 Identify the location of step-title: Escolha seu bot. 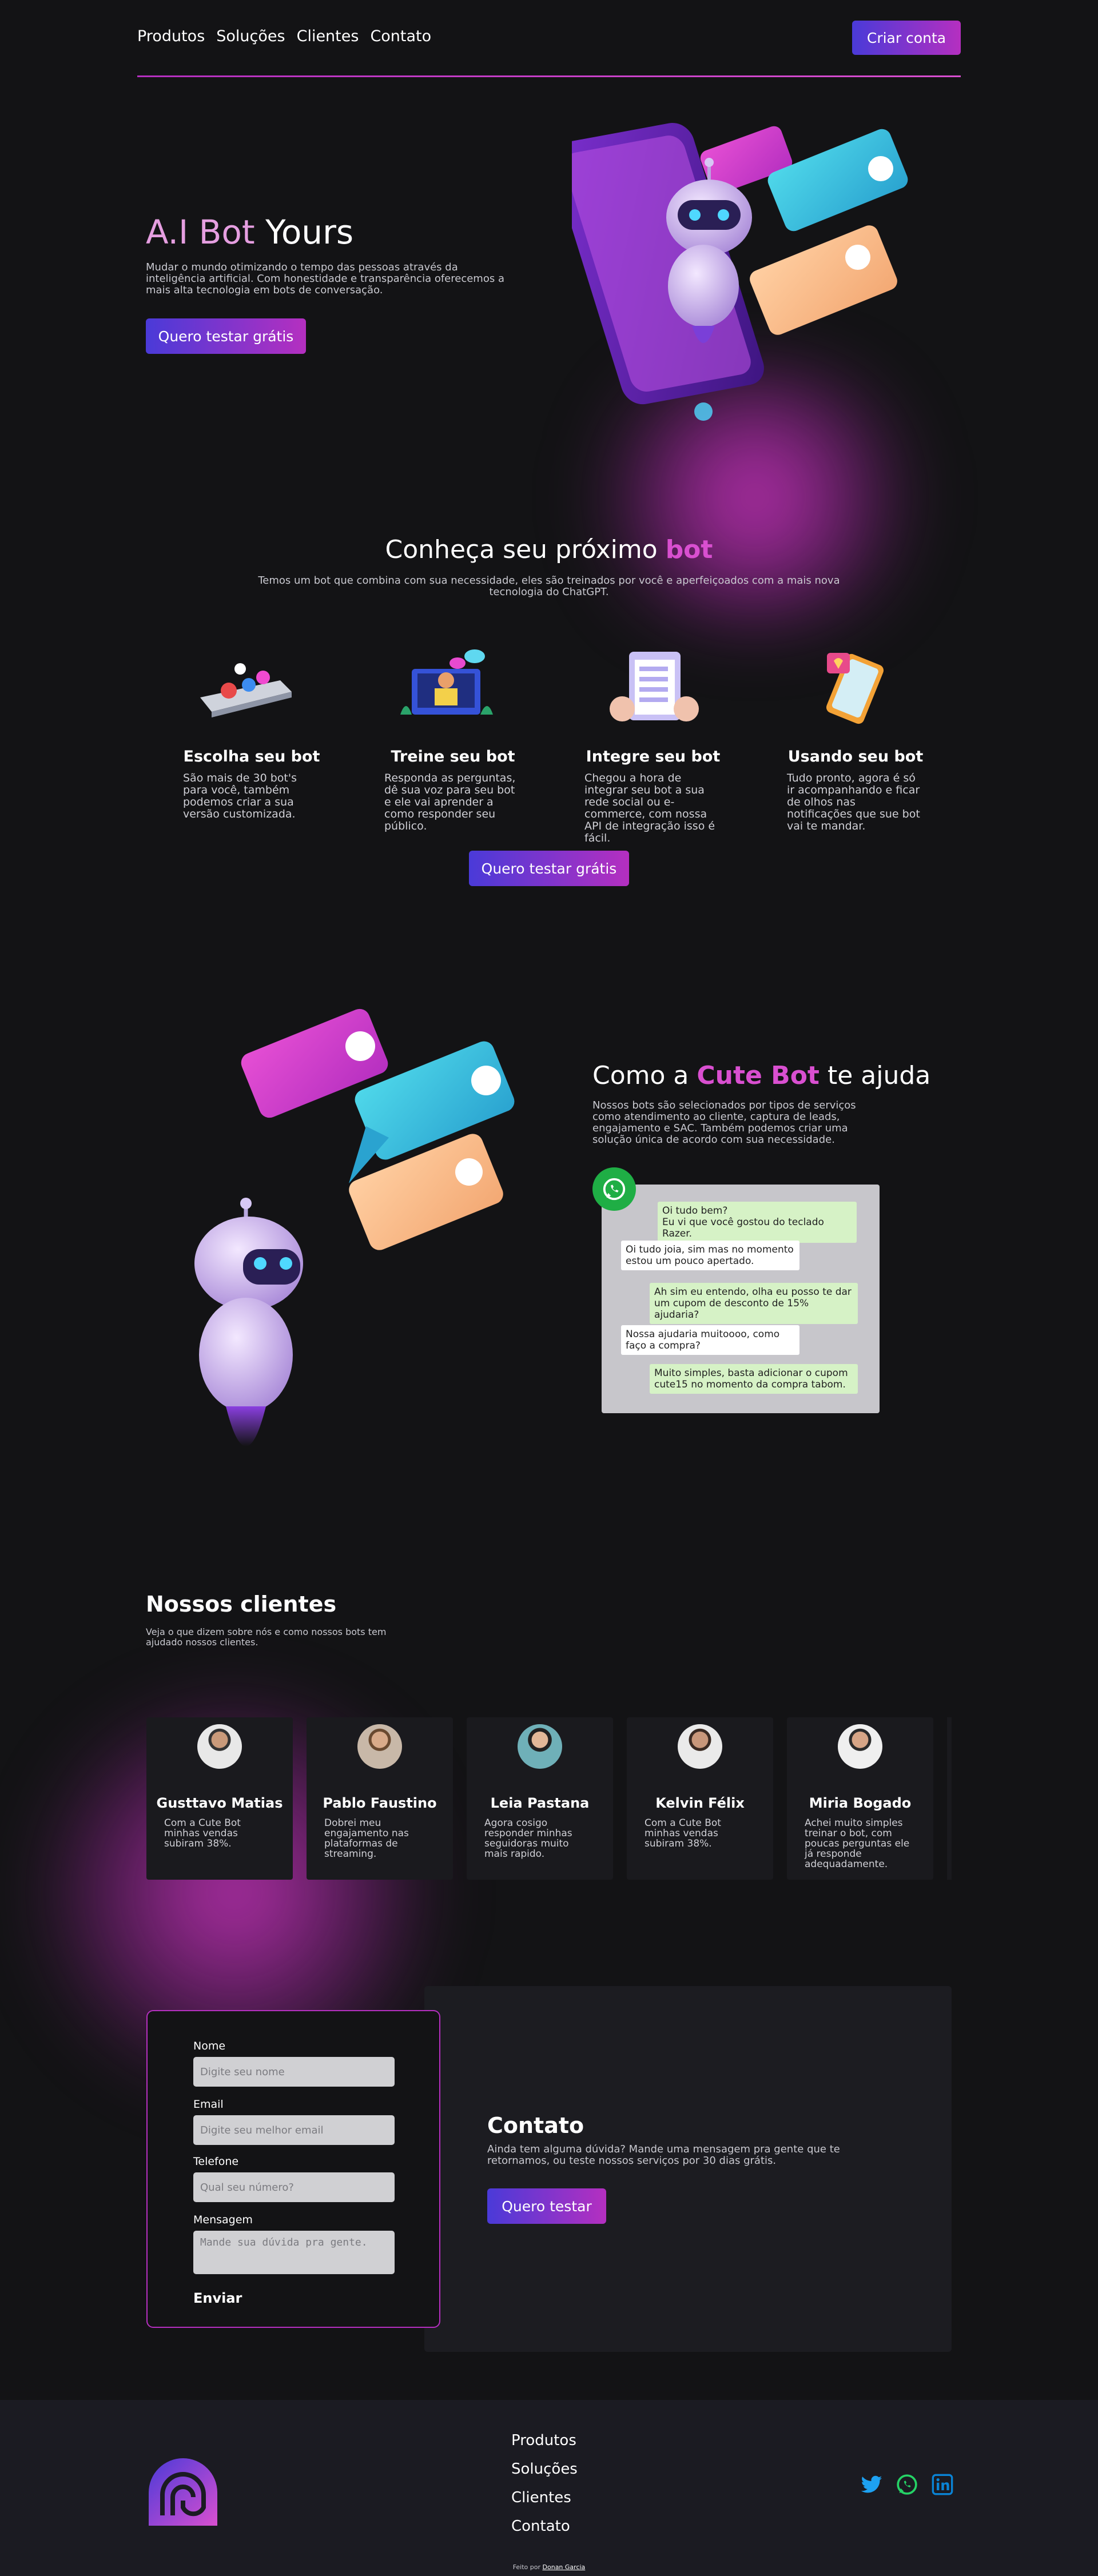
(251, 756).